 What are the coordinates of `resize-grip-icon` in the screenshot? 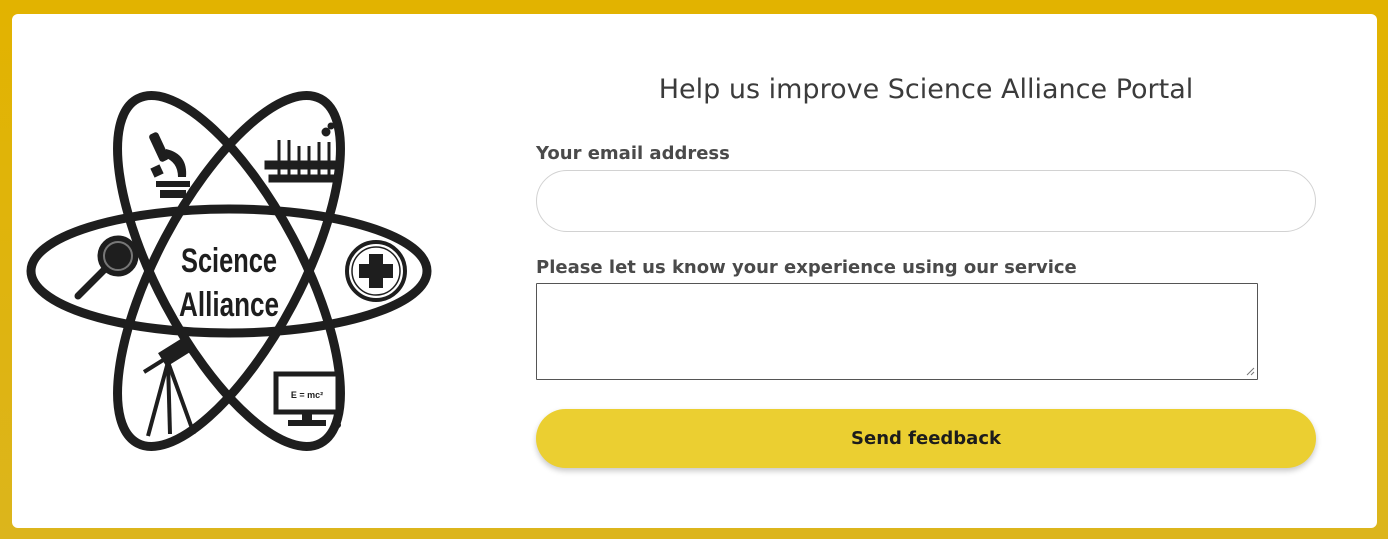 It's located at (1250, 371).